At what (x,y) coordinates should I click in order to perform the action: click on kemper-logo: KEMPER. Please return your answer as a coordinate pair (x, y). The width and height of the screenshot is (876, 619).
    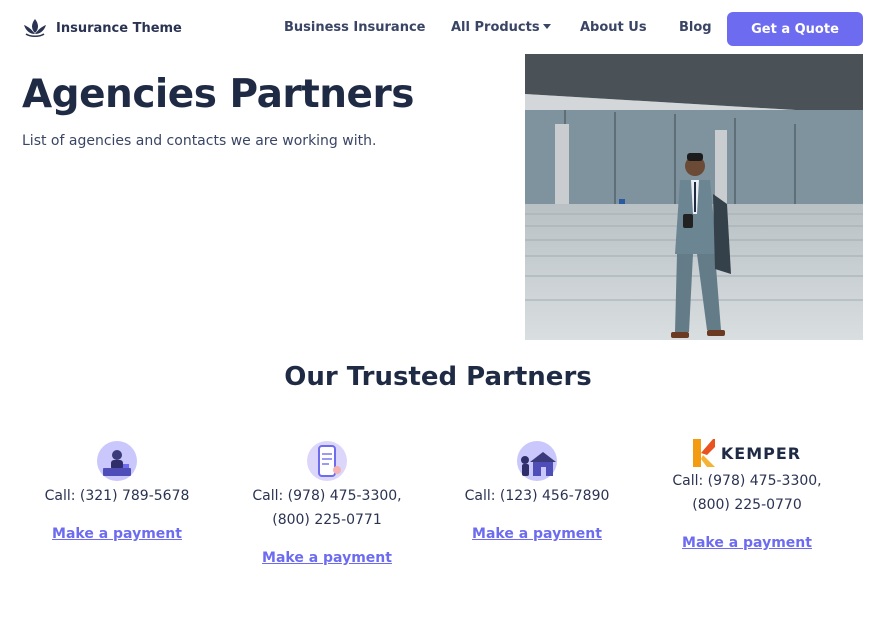
    Looking at the image, I should click on (747, 453).